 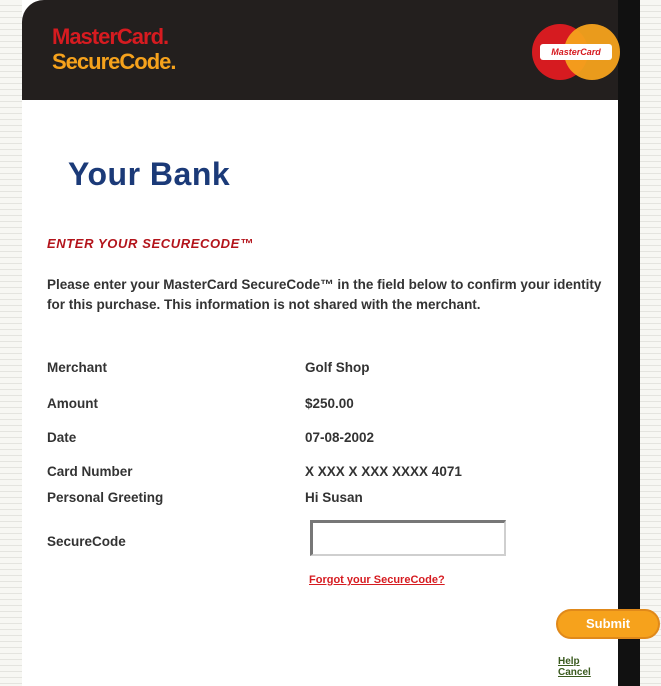 I want to click on field-row-card-number: Card Number X XXX X XXX XXXX 4071, so click(x=327, y=475).